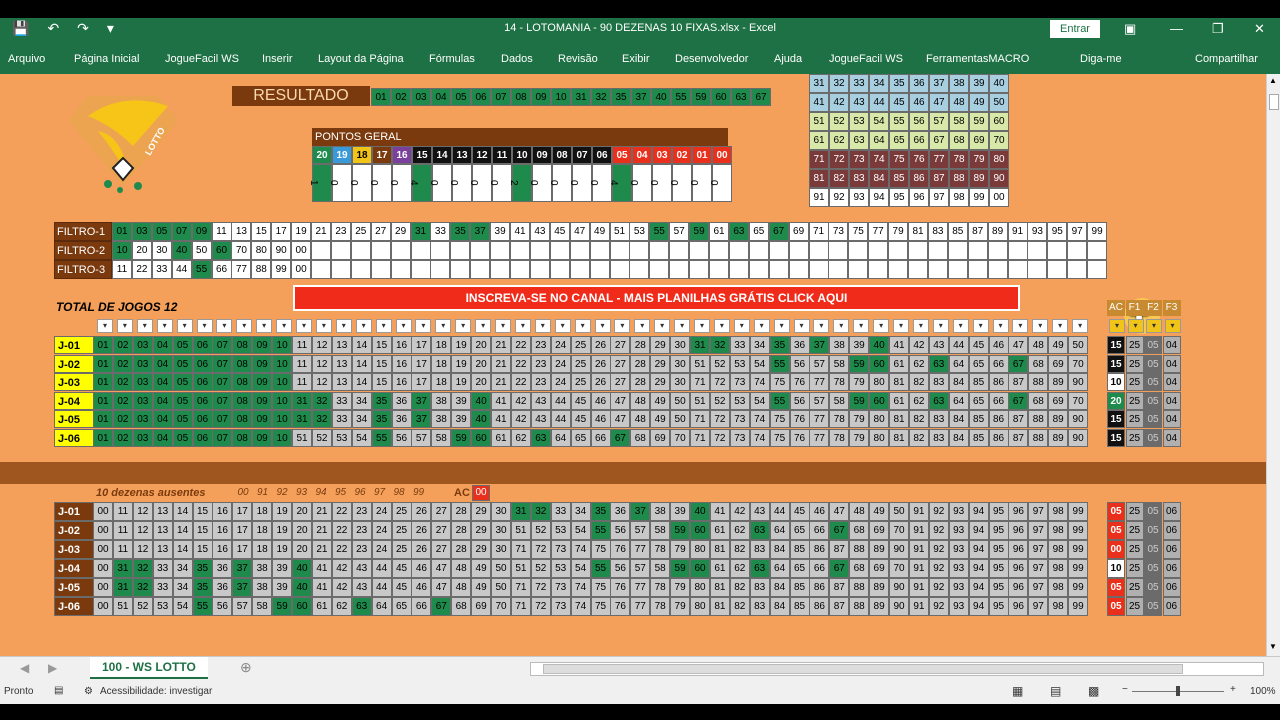  I want to click on horizontal-scrollbar, so click(897, 669).